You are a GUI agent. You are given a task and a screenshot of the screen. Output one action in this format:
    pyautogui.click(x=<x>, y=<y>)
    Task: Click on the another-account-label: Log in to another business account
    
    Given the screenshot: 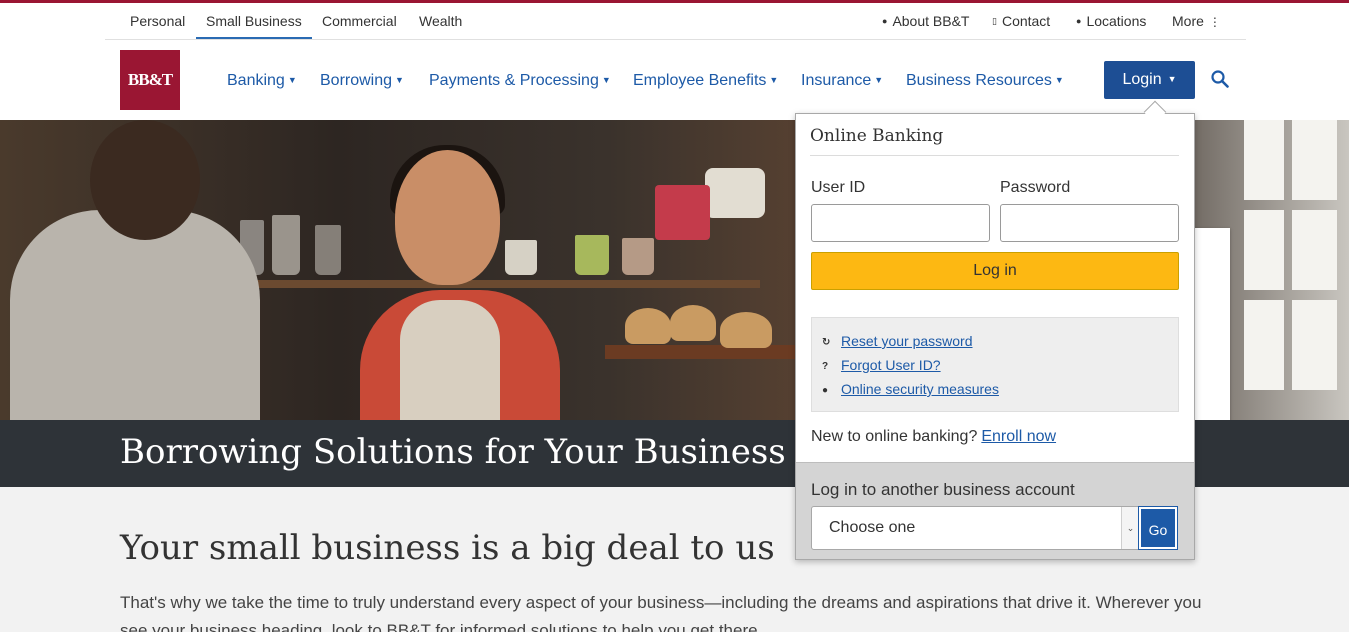 What is the action you would take?
    pyautogui.click(x=943, y=489)
    